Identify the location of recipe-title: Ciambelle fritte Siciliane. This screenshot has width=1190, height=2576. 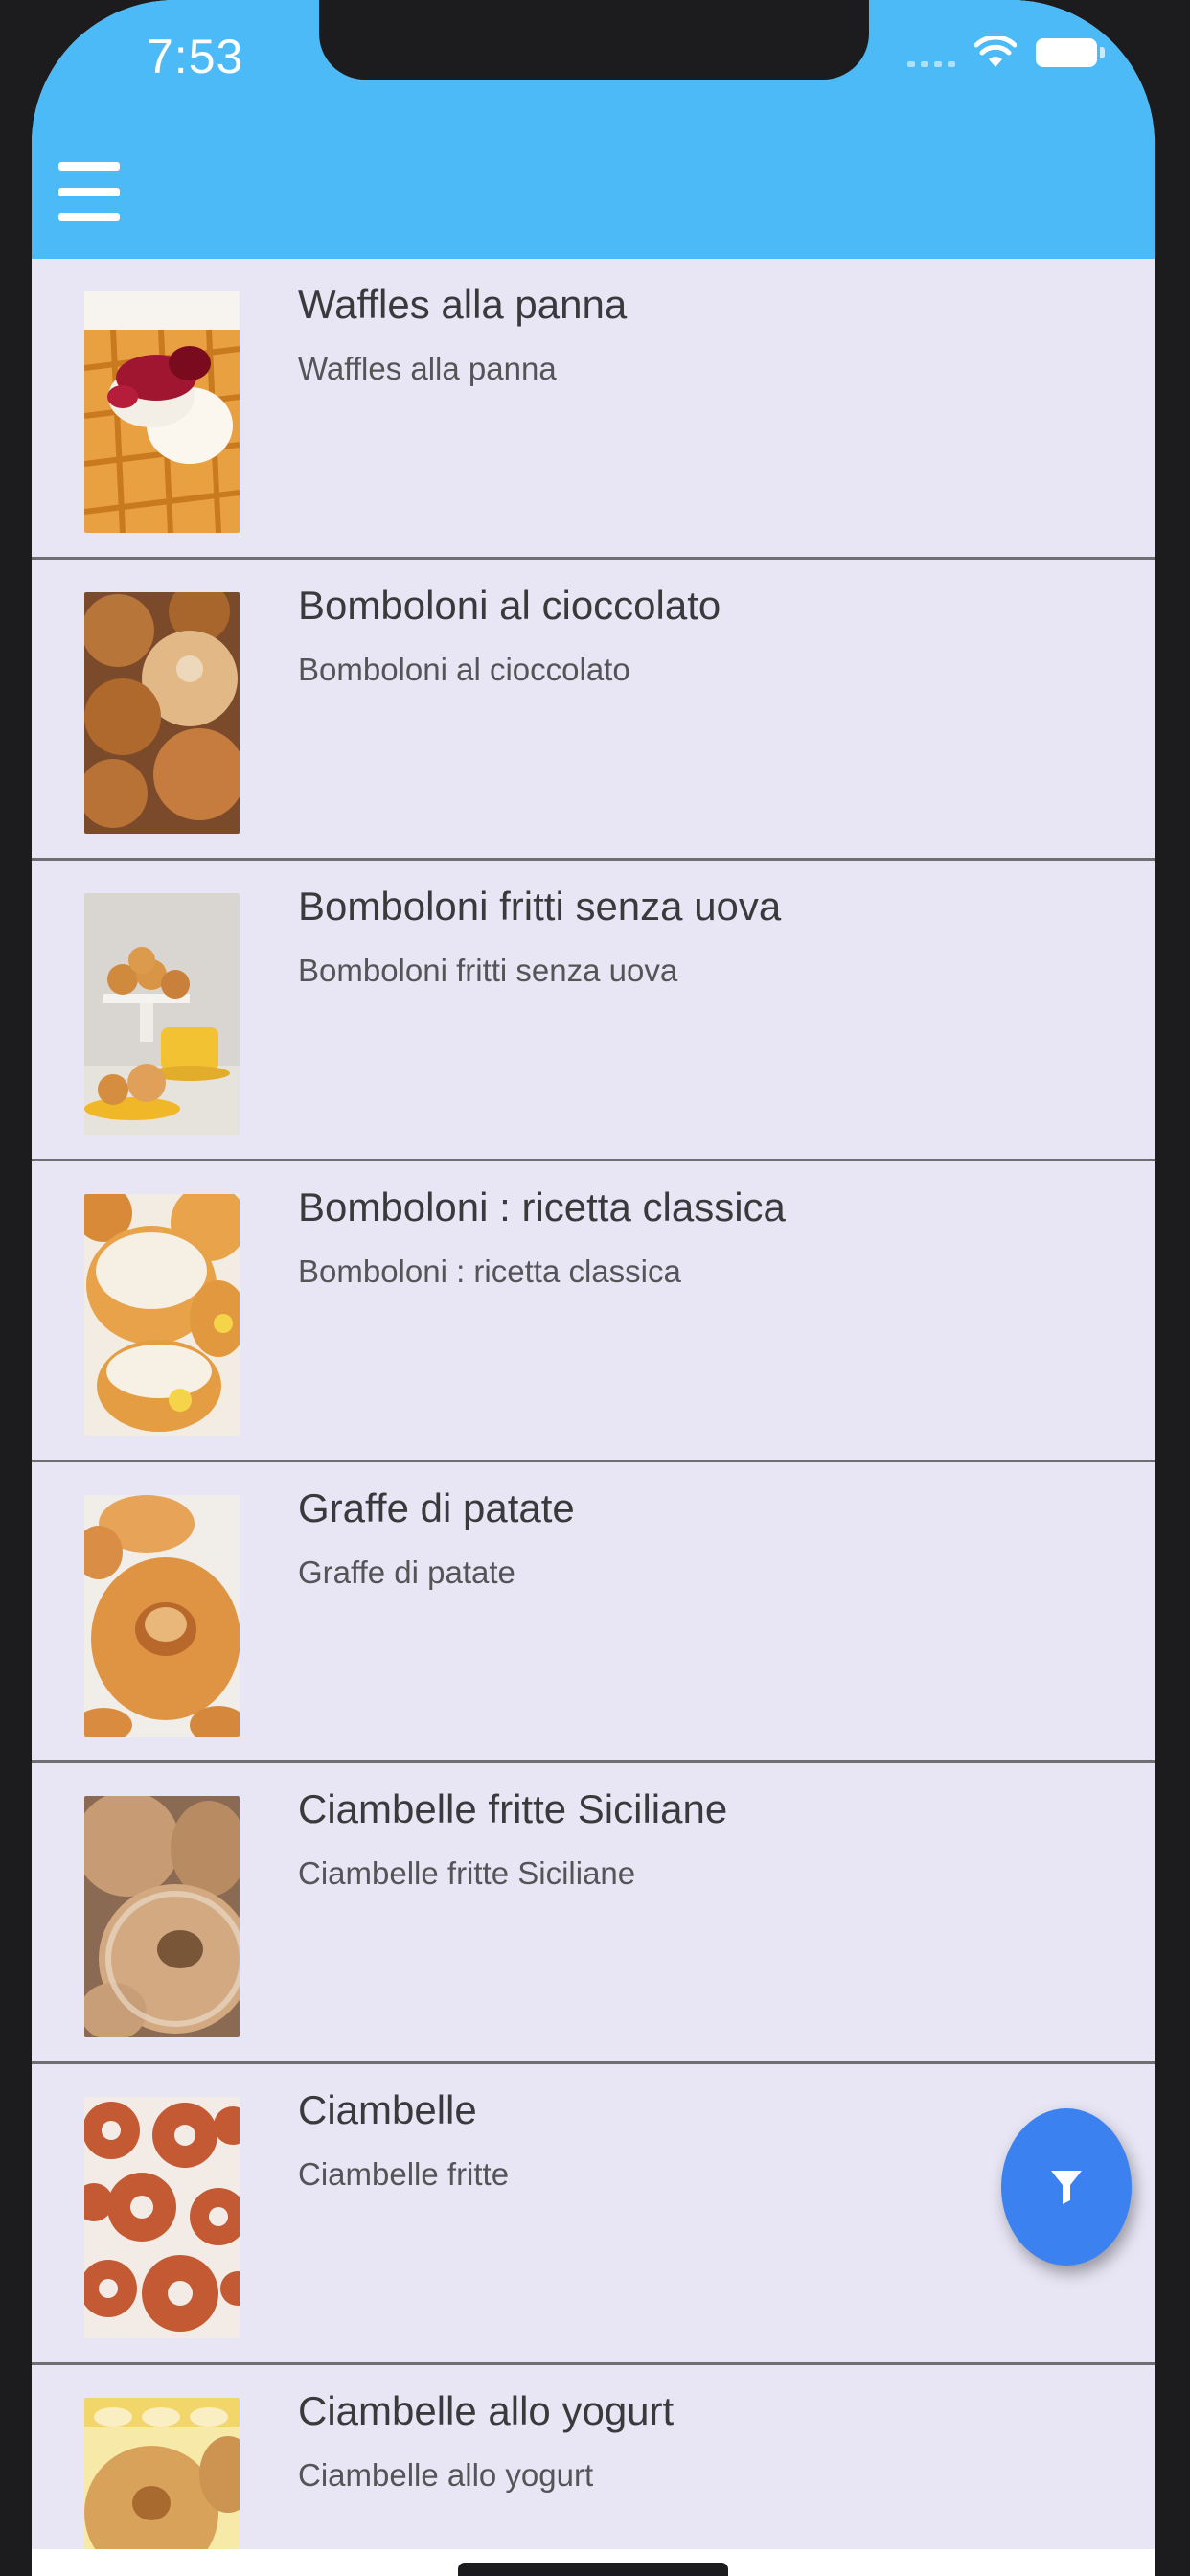
(513, 1809).